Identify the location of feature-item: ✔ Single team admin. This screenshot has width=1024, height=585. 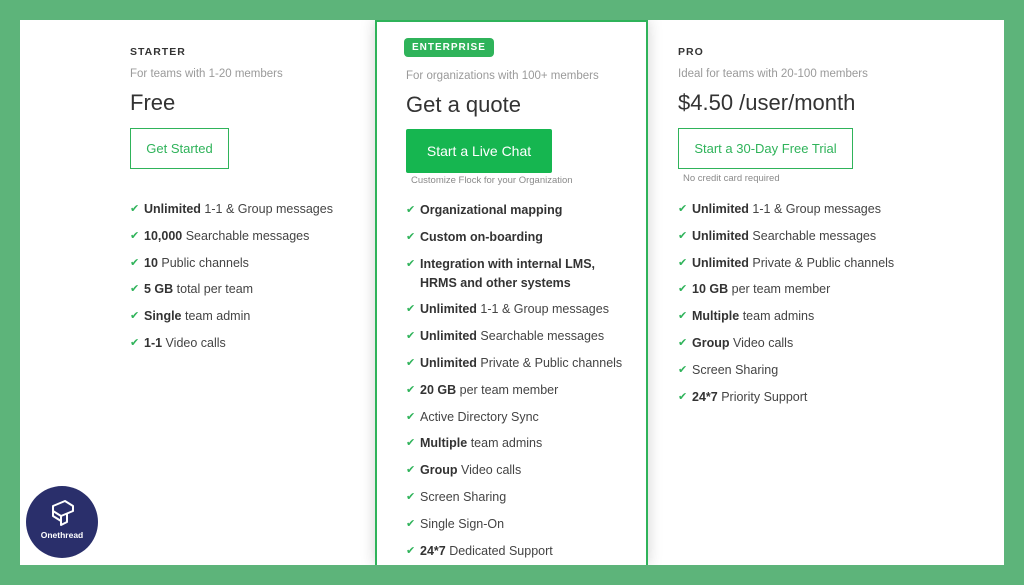
(231, 316).